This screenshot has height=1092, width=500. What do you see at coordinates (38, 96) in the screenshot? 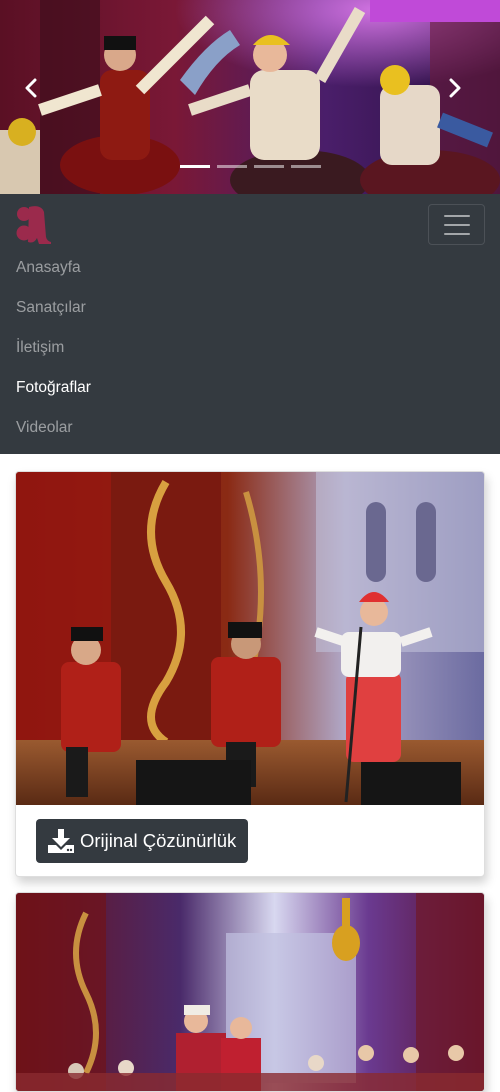
I see `carousel-prev-button` at bounding box center [38, 96].